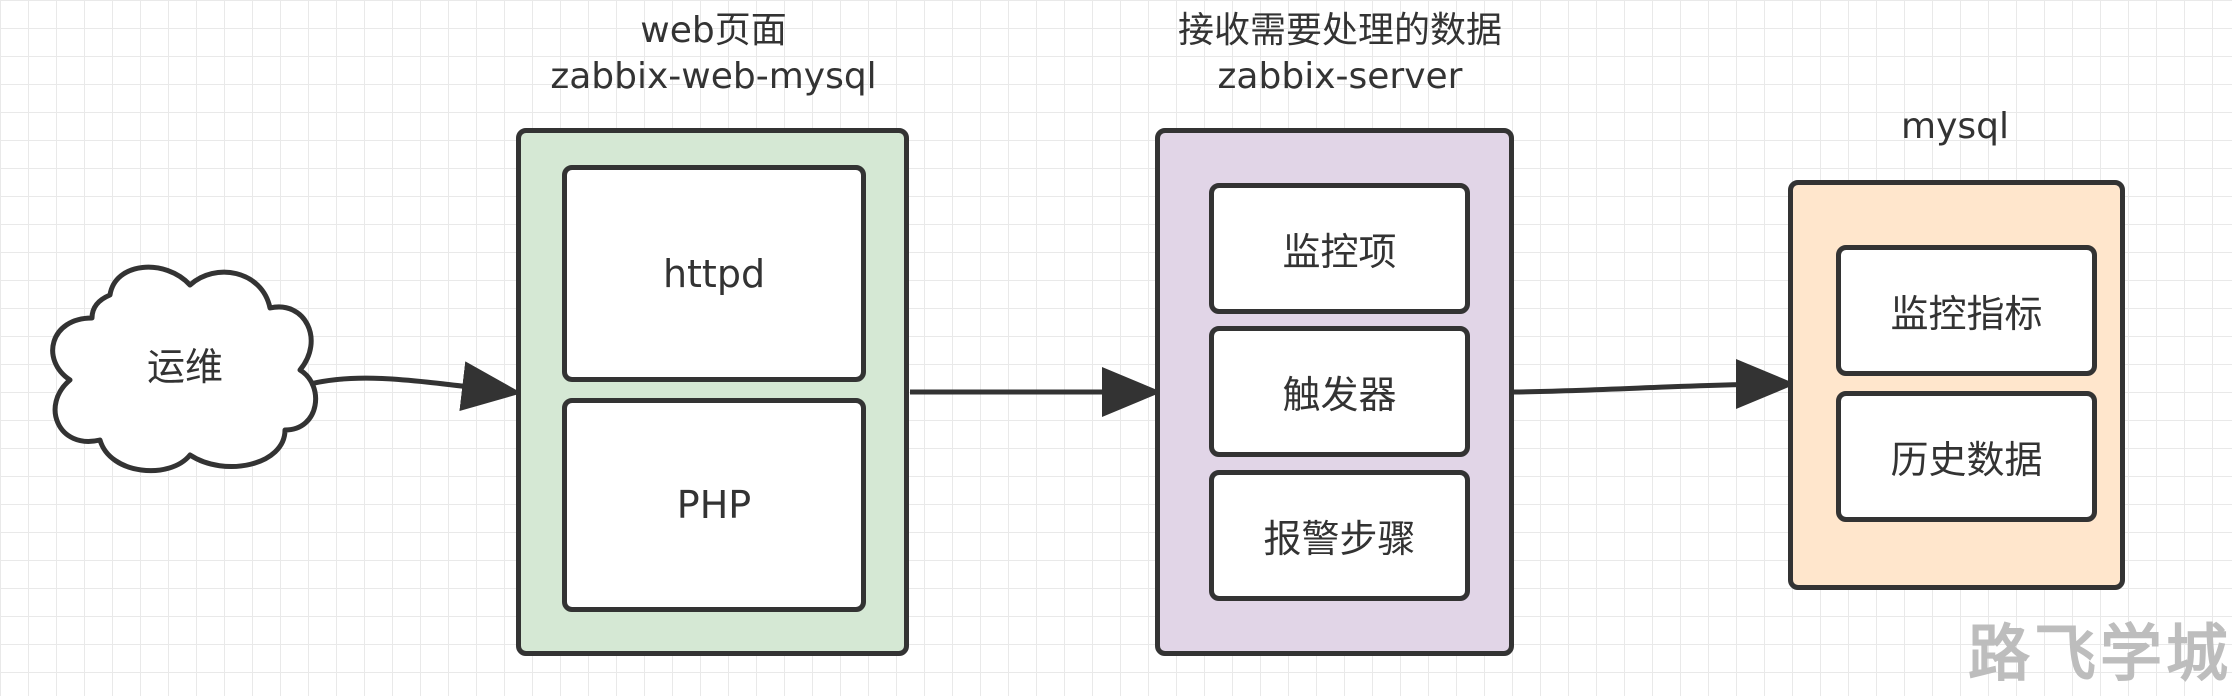  Describe the element at coordinates (1654, 384) in the screenshot. I see `edge-server-to-mysql` at that location.